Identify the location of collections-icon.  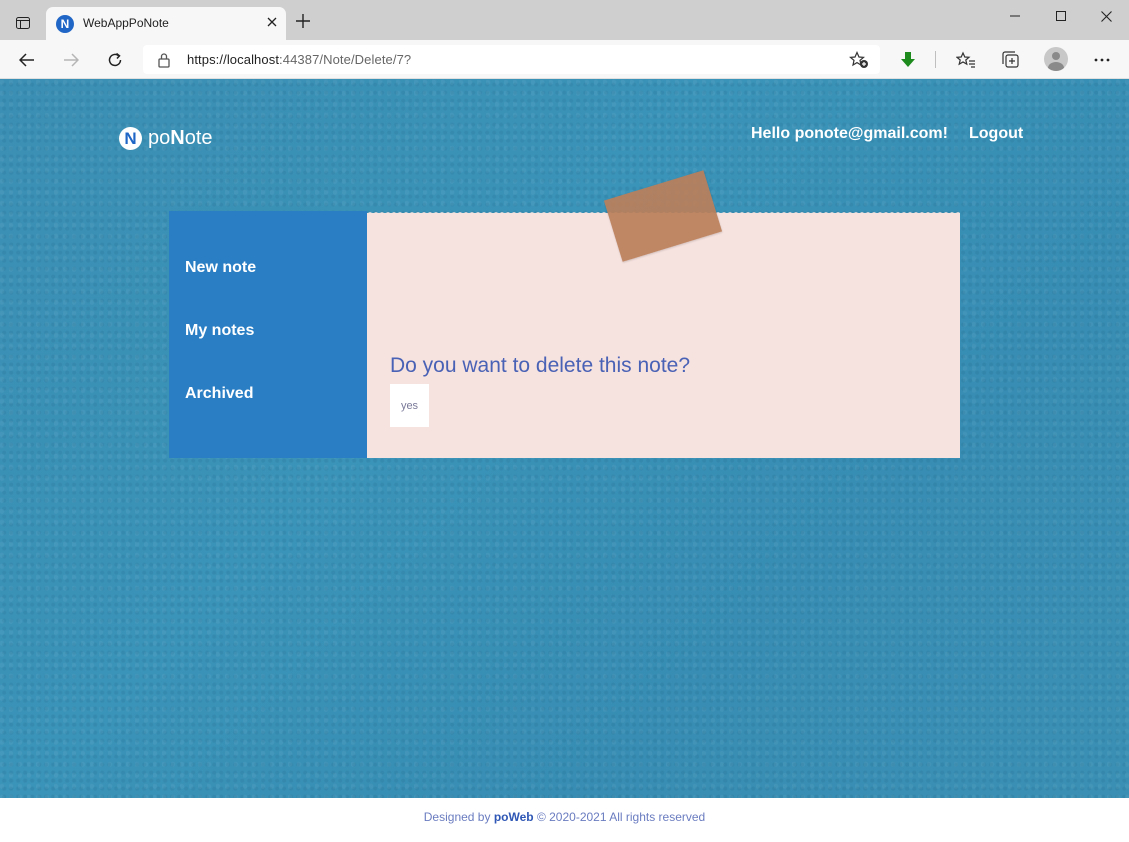
(1010, 59).